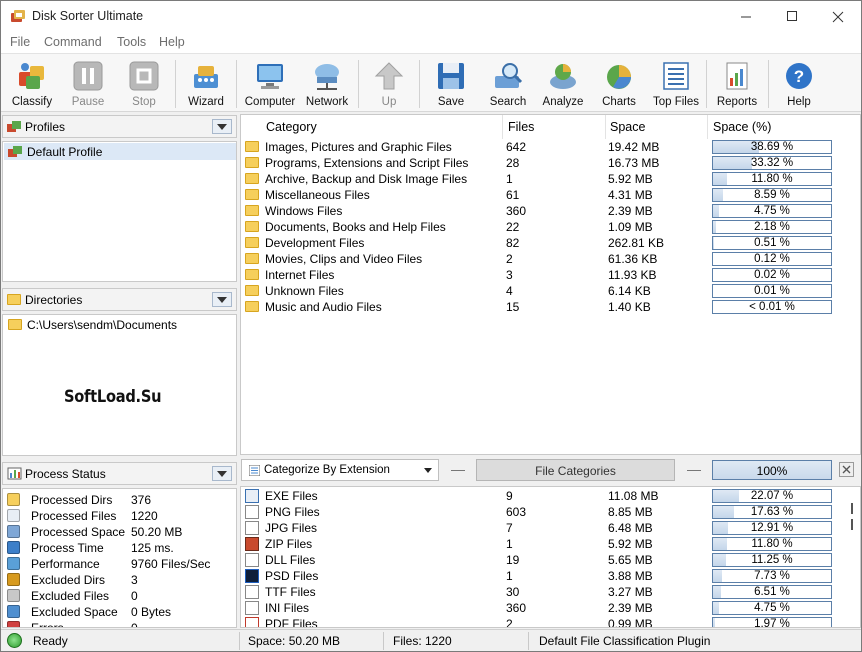 This screenshot has height=652, width=862. What do you see at coordinates (694, 470) in the screenshot?
I see `separator-dash` at bounding box center [694, 470].